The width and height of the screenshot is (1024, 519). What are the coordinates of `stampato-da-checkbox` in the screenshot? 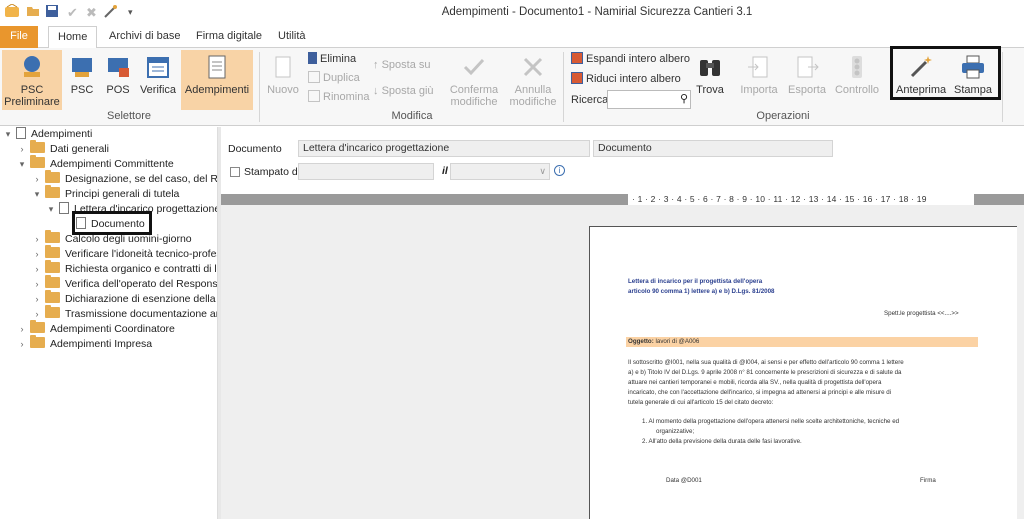 It's located at (235, 172).